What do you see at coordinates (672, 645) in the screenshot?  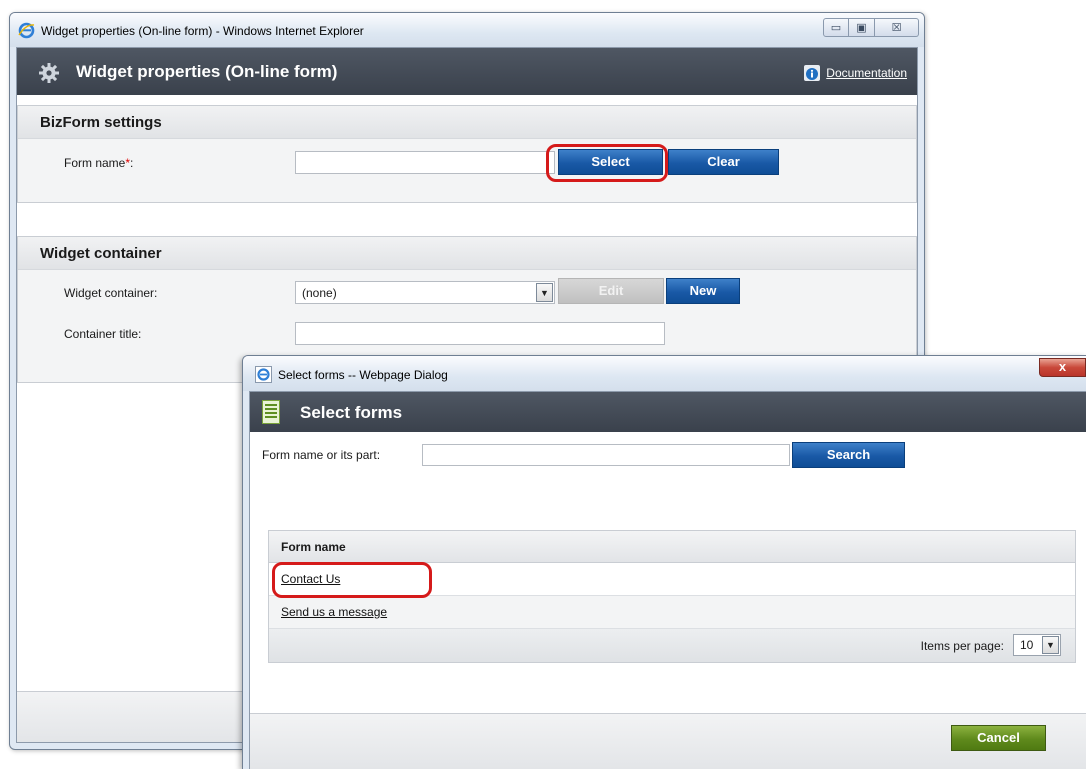 I see `grid-pager: Items per page: 10 ▼` at bounding box center [672, 645].